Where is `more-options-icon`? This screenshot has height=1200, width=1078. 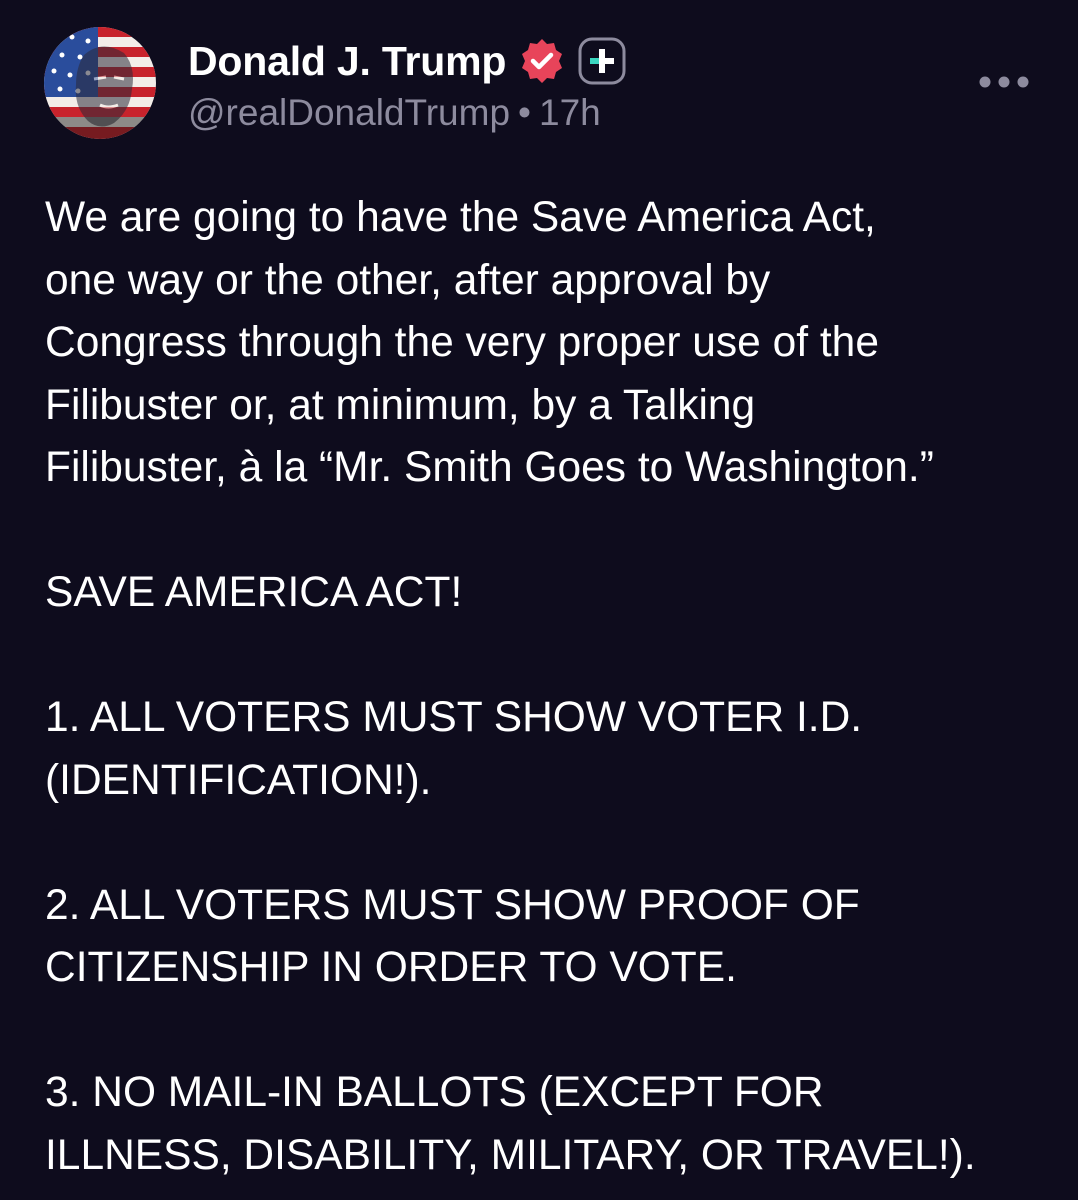
more-options-icon is located at coordinates (1004, 82).